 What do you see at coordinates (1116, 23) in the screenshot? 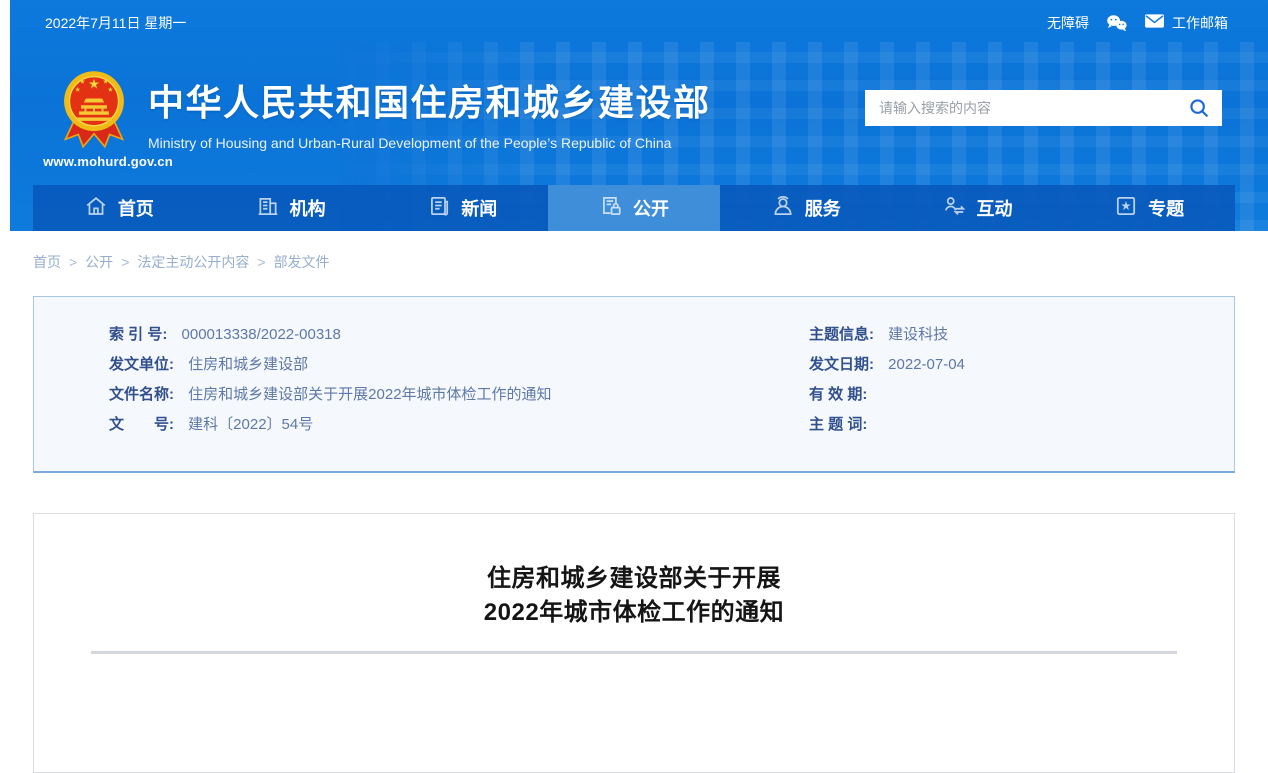
I see `wechat-icon` at bounding box center [1116, 23].